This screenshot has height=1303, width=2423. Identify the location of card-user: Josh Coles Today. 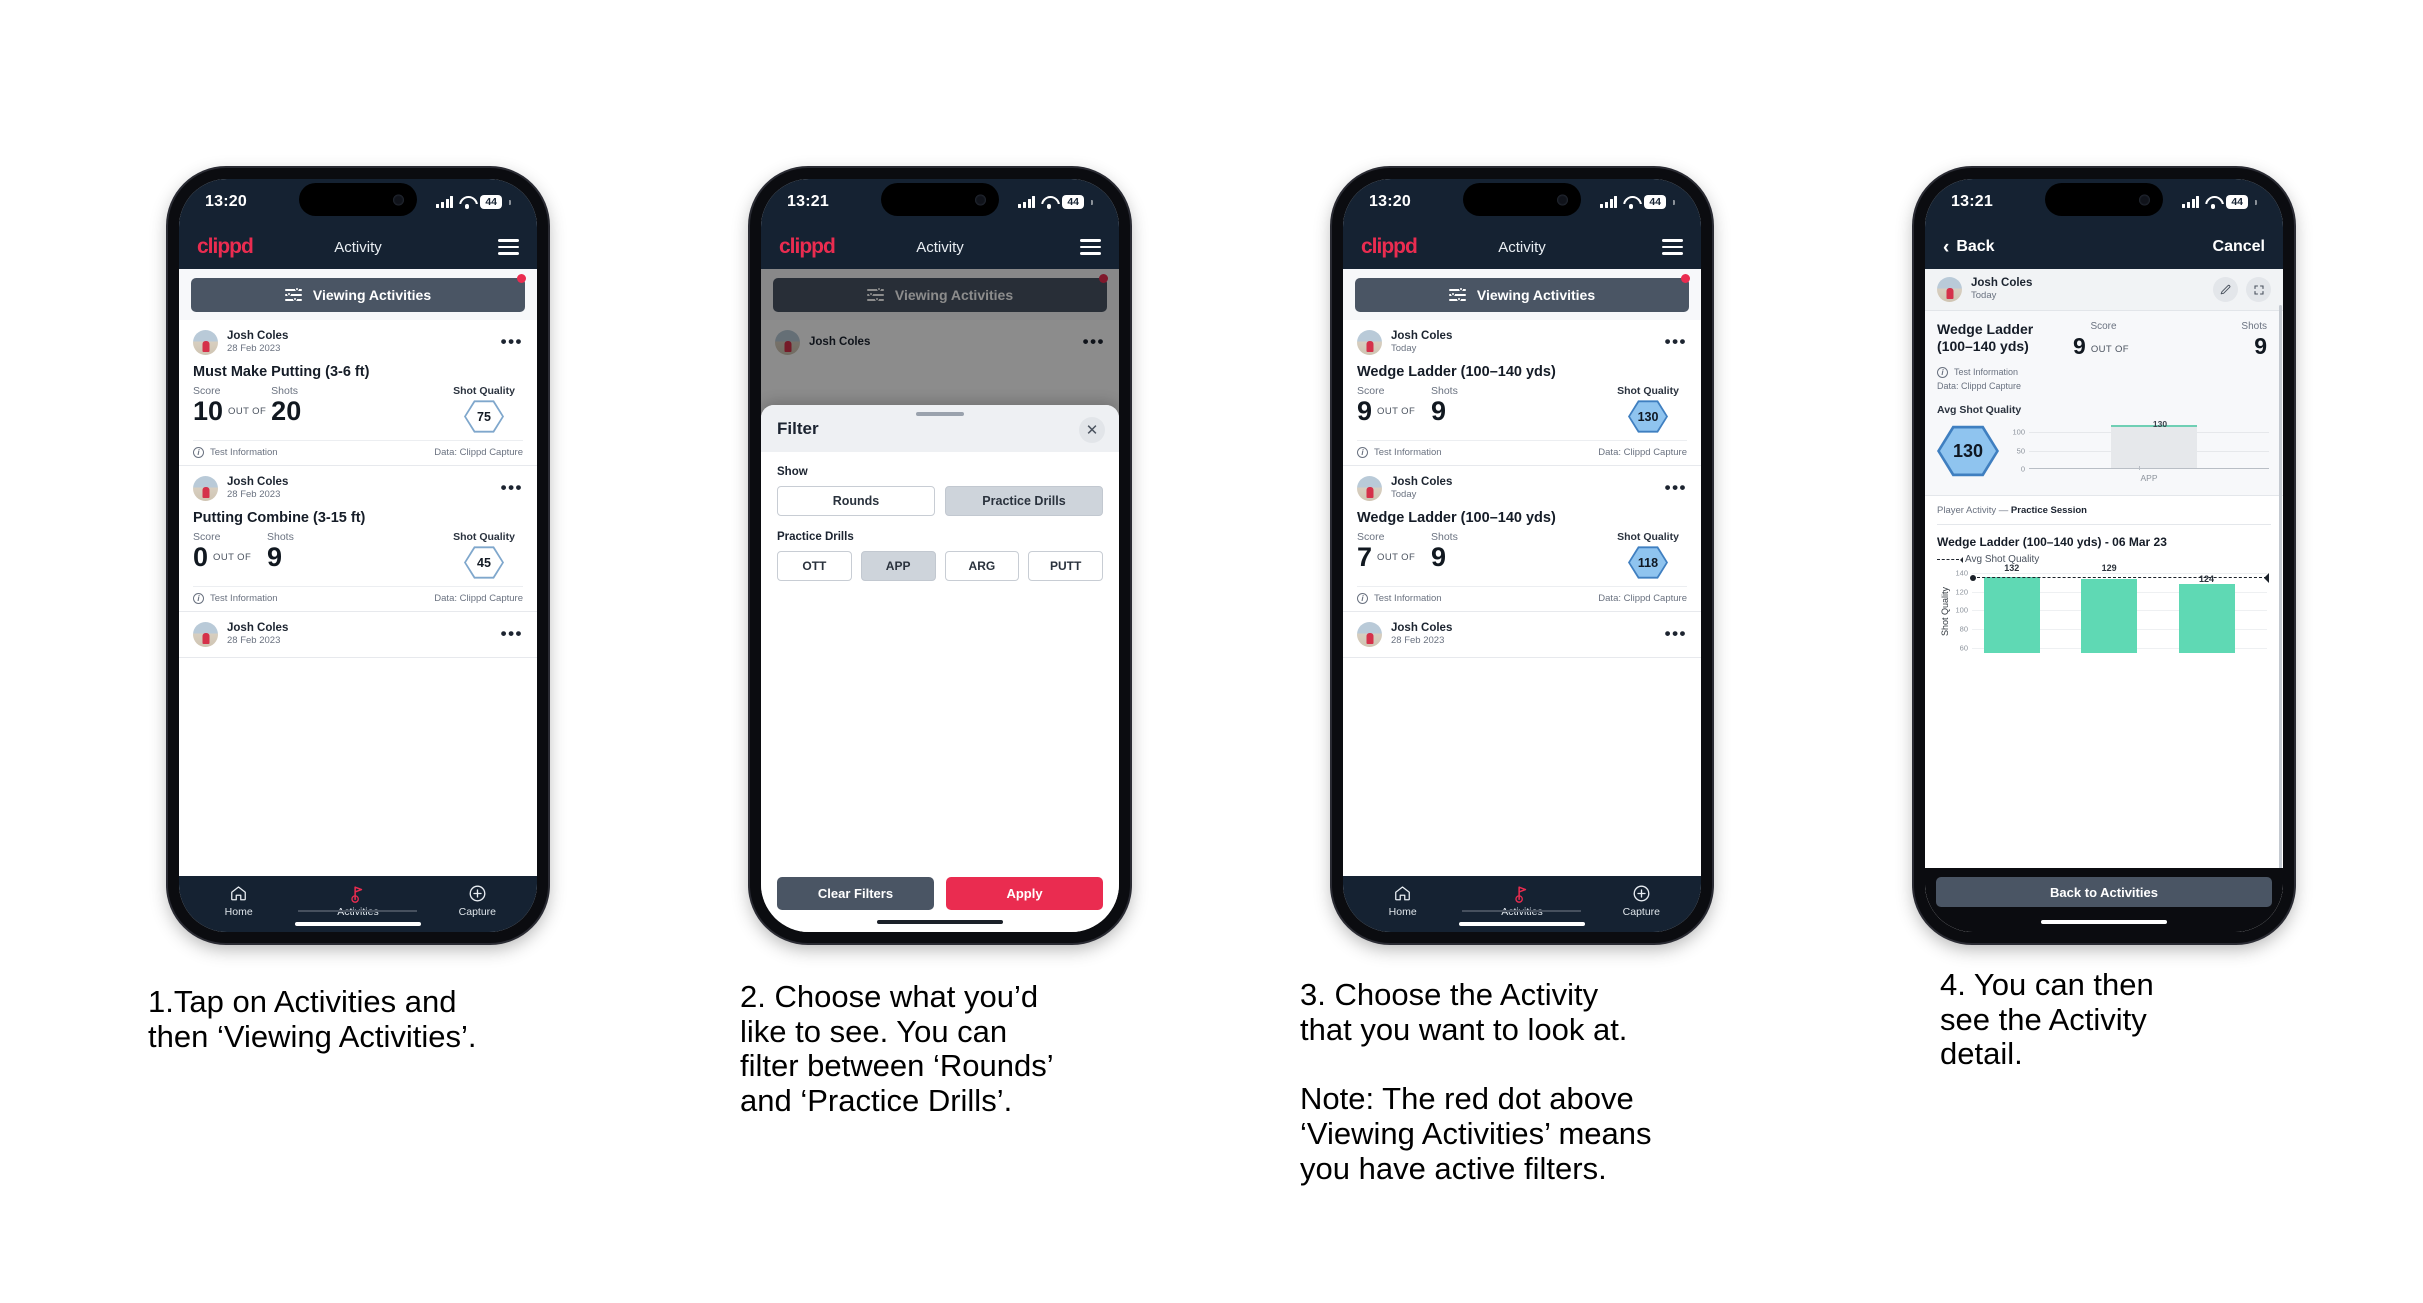
(1421, 488).